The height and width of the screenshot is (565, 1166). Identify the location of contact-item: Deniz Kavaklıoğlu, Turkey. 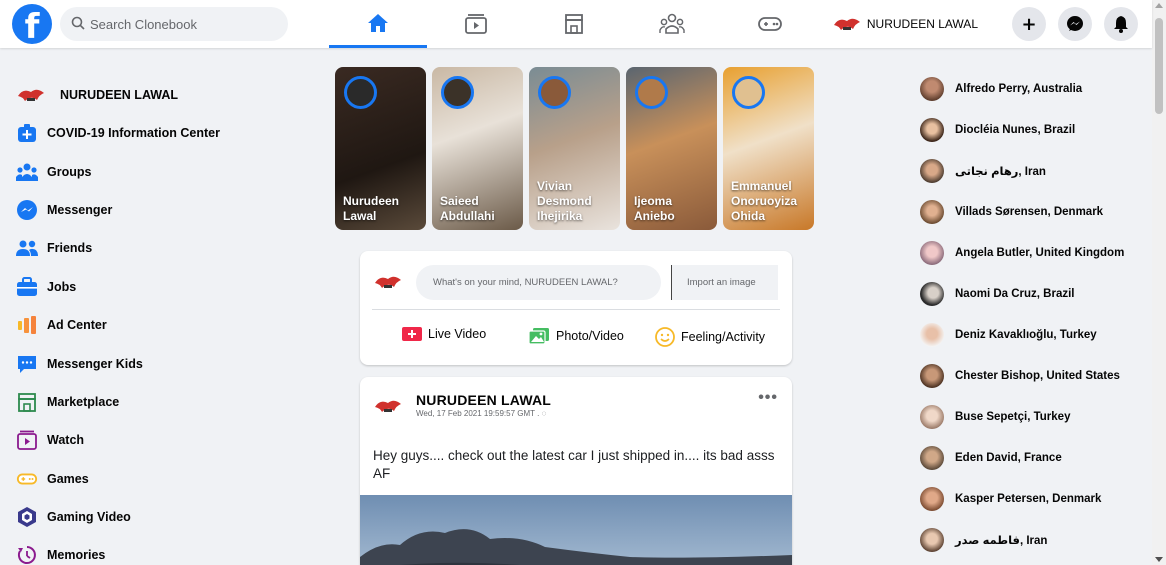
(1034, 334).